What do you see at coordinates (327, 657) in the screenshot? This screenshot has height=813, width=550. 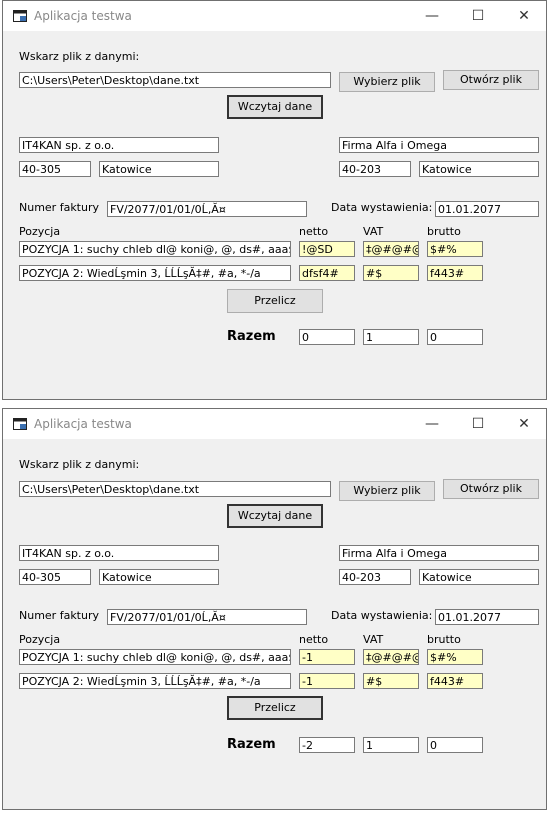 I see `row-1-netto-field: -1` at bounding box center [327, 657].